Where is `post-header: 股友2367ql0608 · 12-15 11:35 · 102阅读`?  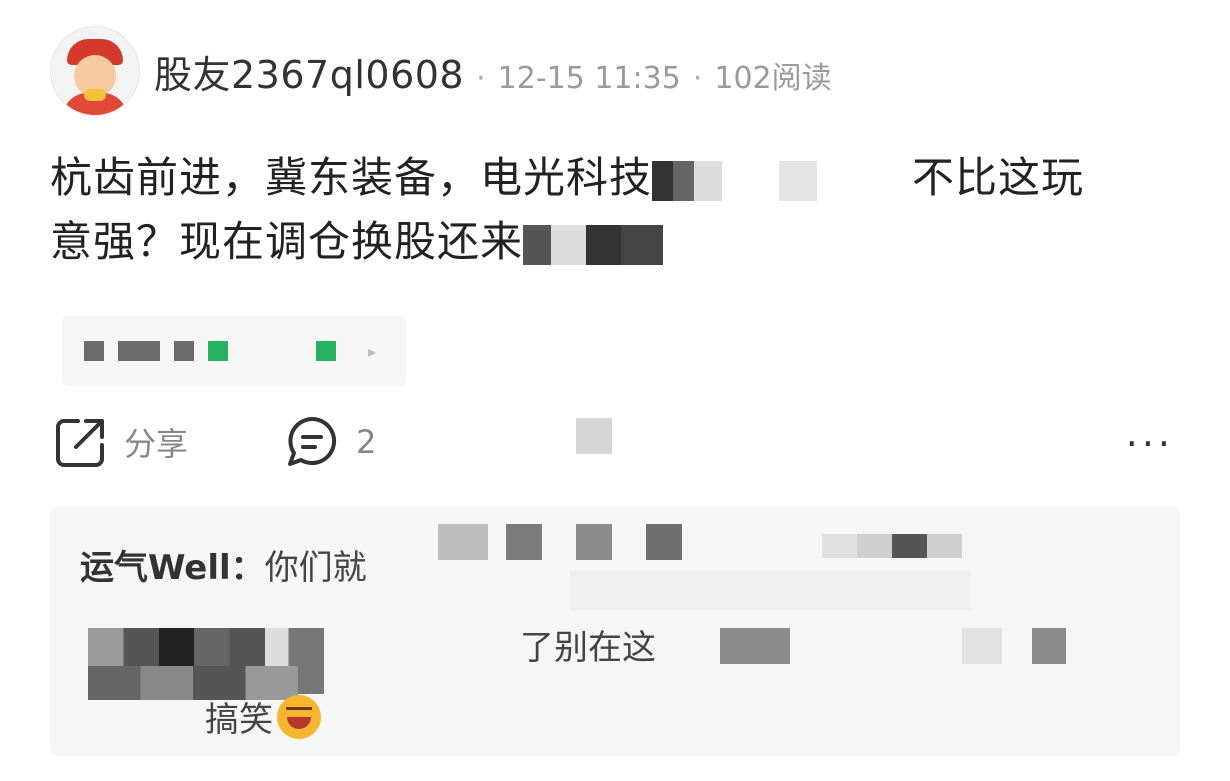 post-header: 股友2367ql0608 · 12-15 11:35 · 102阅读 is located at coordinates (441, 71).